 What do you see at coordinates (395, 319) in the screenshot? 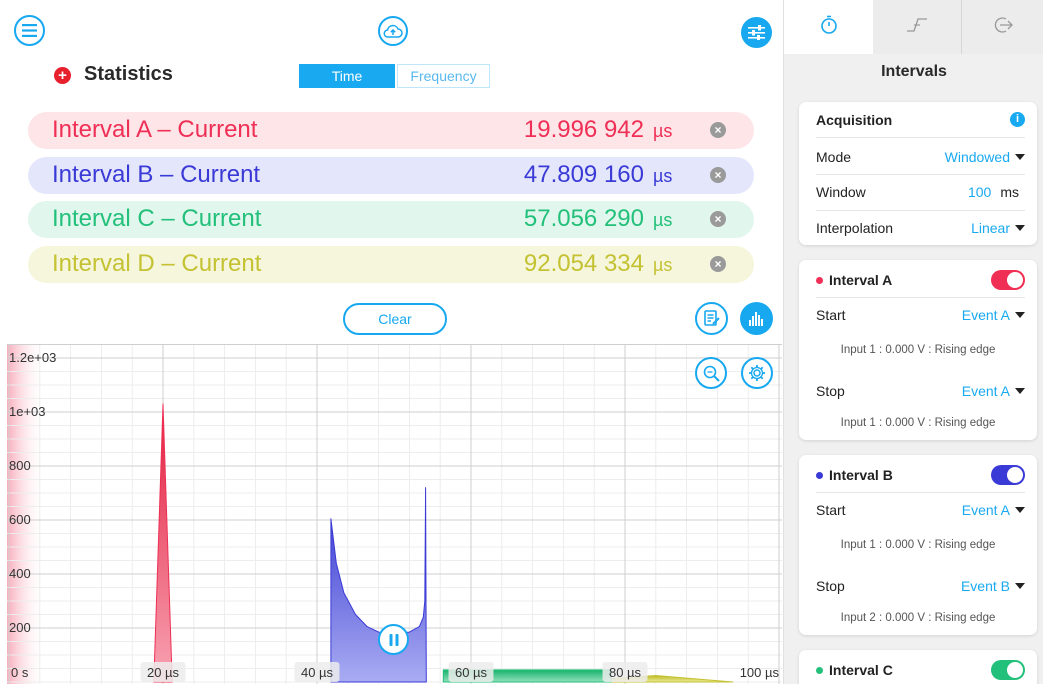
I see `clear-button: Clear` at bounding box center [395, 319].